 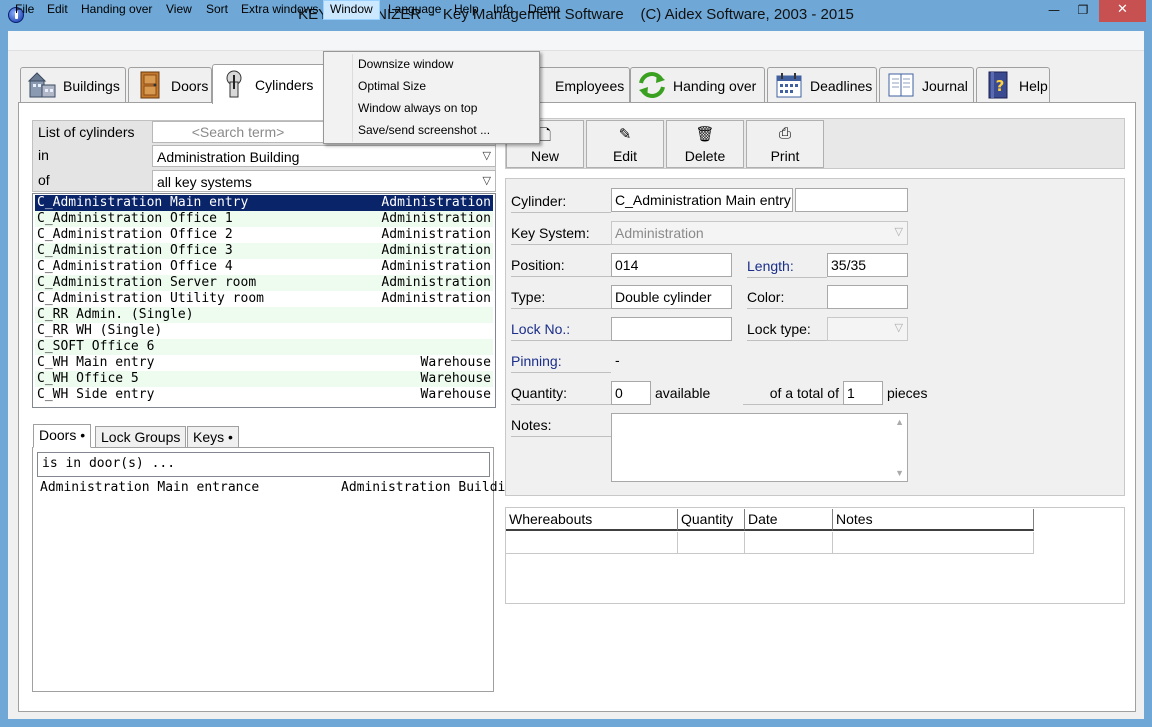 What do you see at coordinates (228, 157) in the screenshot?
I see `building-select-value: Administration Building` at bounding box center [228, 157].